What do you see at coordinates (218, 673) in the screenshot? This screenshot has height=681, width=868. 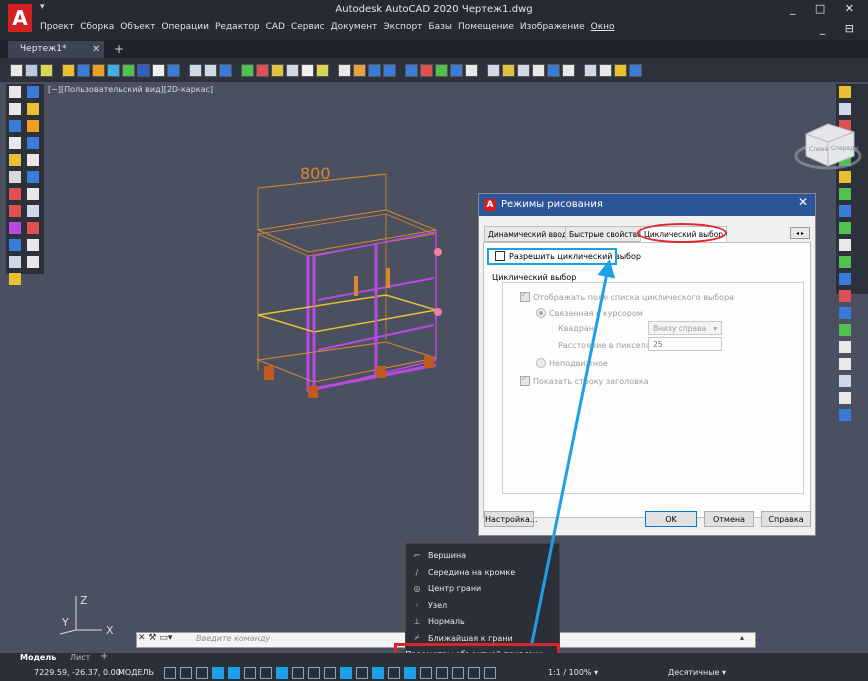 I see `infer-icon` at bounding box center [218, 673].